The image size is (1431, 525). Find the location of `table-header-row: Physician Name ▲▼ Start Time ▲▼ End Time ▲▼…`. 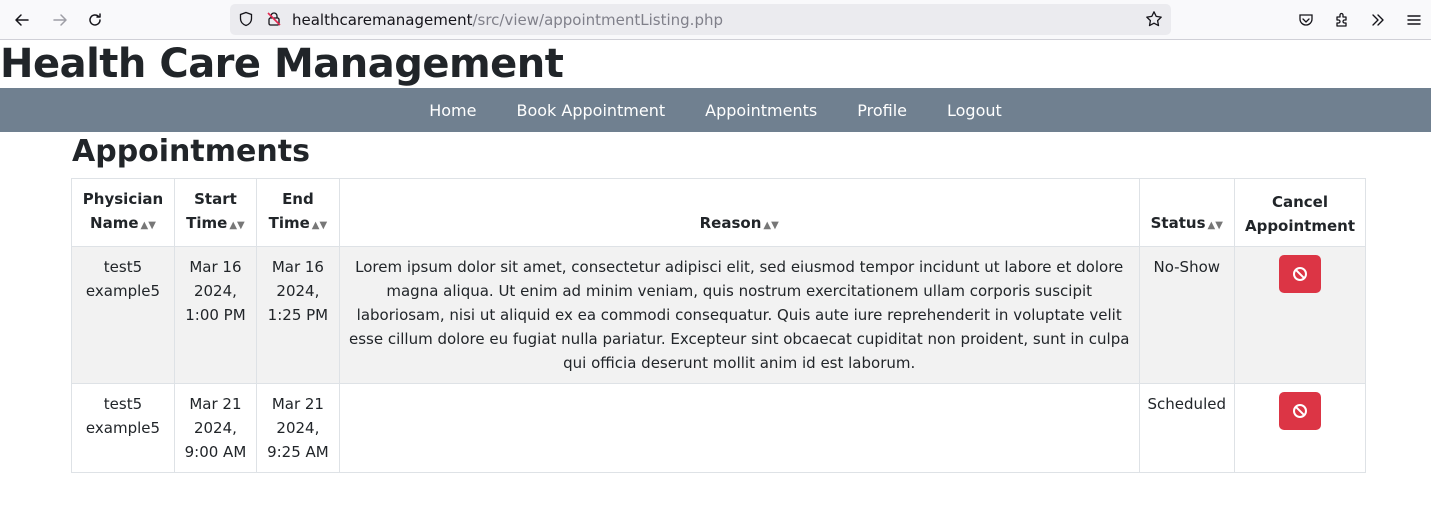

table-header-row: Physician Name ▲▼ Start Time ▲▼ End Time ▲▼… is located at coordinates (719, 212).